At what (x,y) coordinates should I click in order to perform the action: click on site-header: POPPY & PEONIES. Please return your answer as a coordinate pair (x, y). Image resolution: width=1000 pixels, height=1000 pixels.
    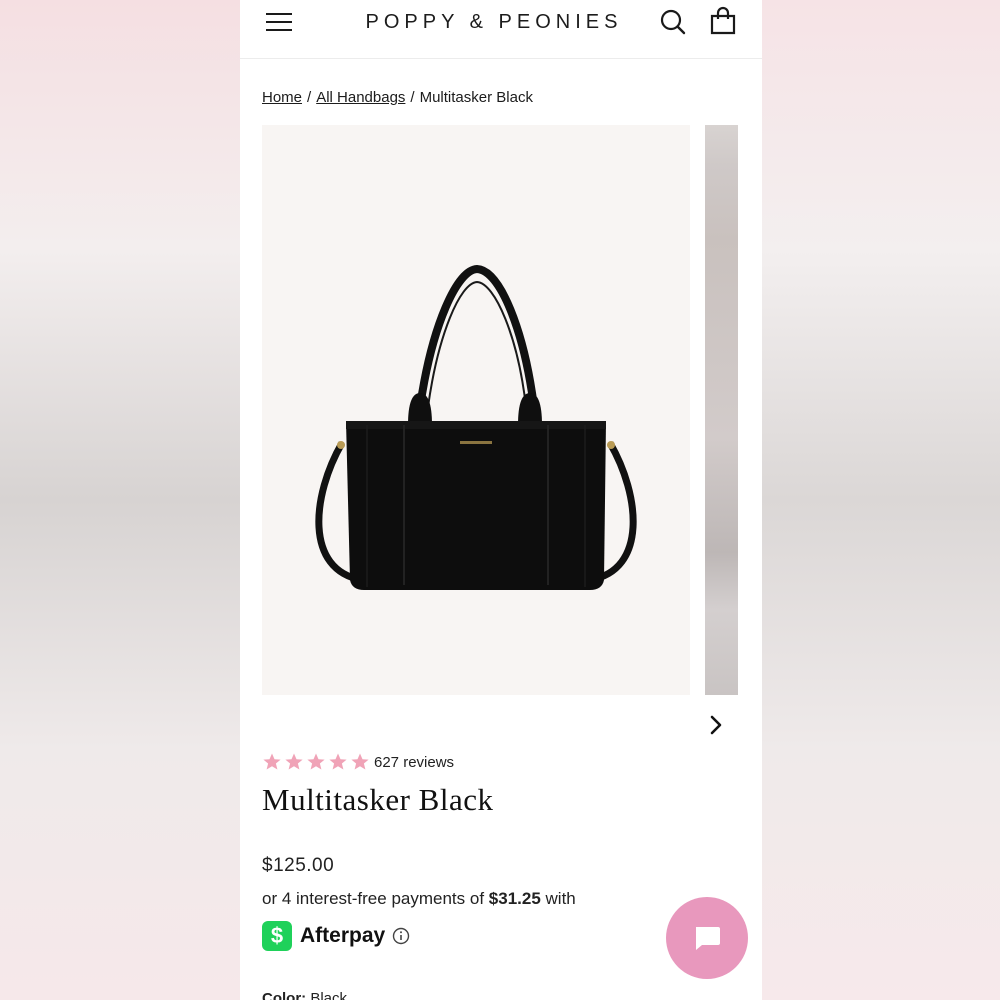
    Looking at the image, I should click on (501, 29).